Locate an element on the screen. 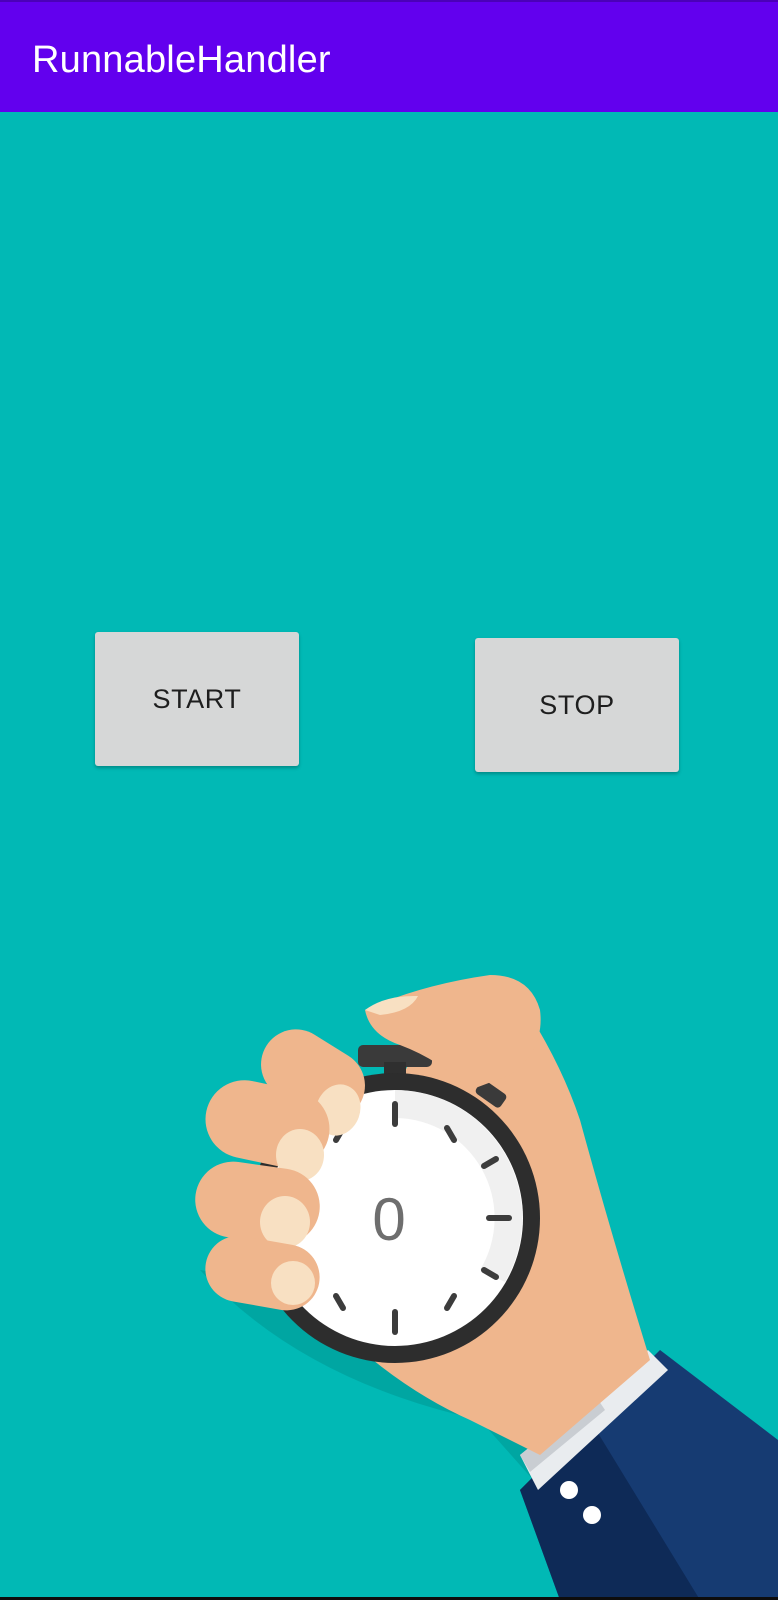 This screenshot has height=1600, width=778. timer-readout: 0 is located at coordinates (389, 1219).